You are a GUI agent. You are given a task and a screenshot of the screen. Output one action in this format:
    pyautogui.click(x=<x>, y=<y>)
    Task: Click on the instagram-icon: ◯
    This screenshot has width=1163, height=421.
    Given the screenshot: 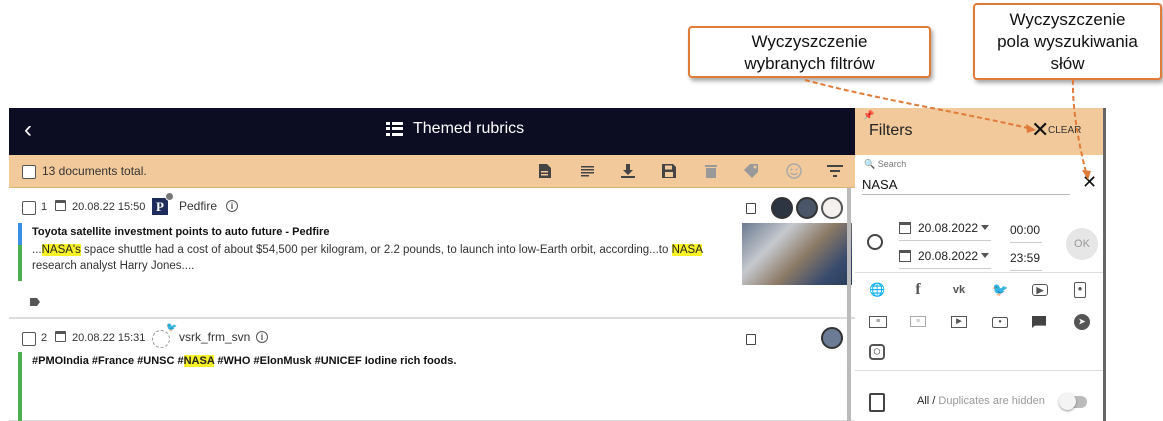 What is the action you would take?
    pyautogui.click(x=877, y=352)
    